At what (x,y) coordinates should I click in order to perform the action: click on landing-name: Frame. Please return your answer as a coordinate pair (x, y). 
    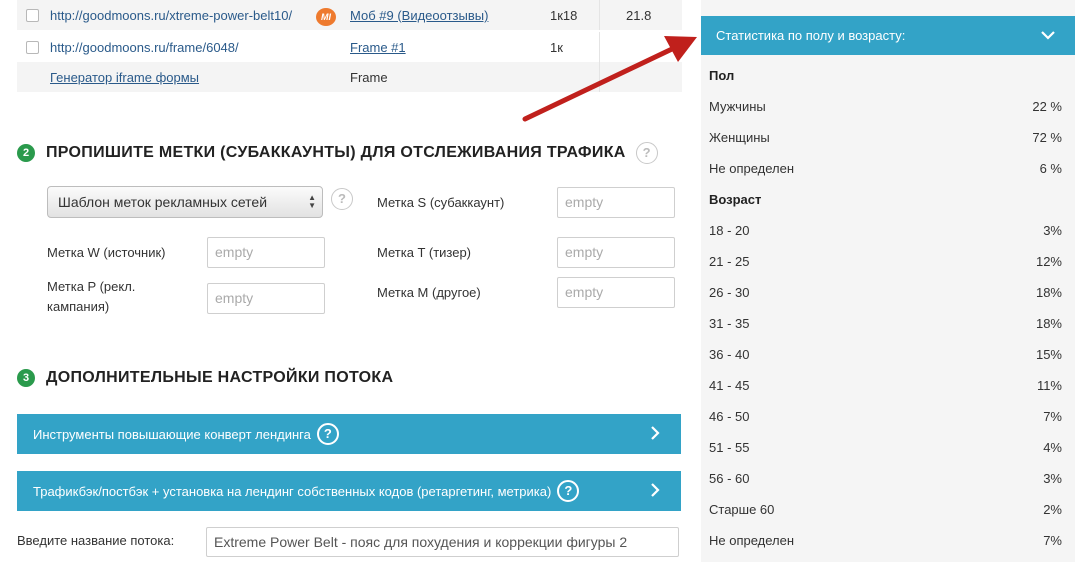
    Looking at the image, I should click on (369, 77).